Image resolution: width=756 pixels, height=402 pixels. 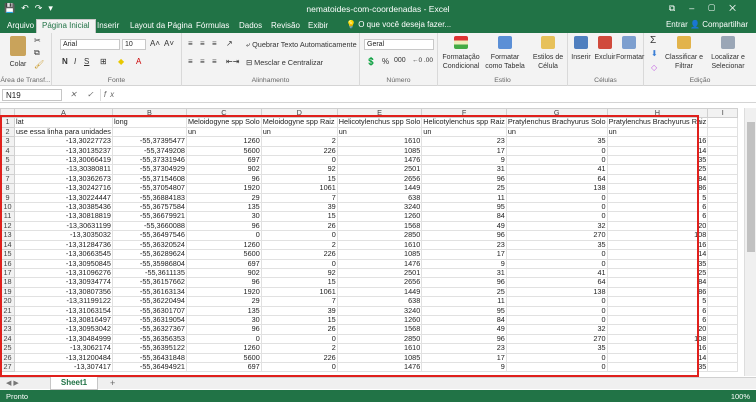 What do you see at coordinates (214, 43) in the screenshot?
I see `align-bottom-icon: ≡` at bounding box center [214, 43].